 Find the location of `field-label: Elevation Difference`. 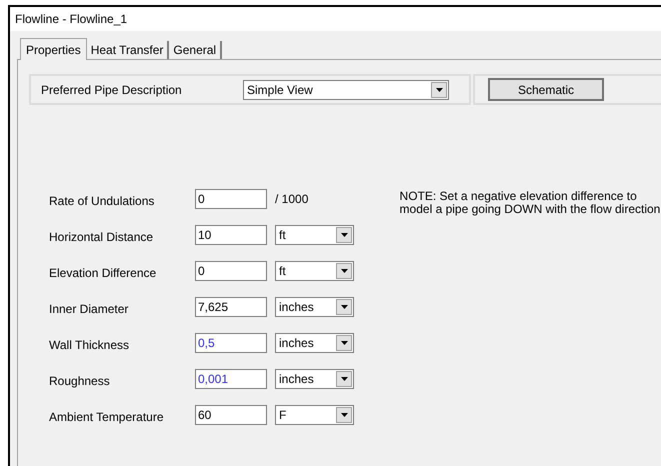

field-label: Elevation Difference is located at coordinates (103, 273).